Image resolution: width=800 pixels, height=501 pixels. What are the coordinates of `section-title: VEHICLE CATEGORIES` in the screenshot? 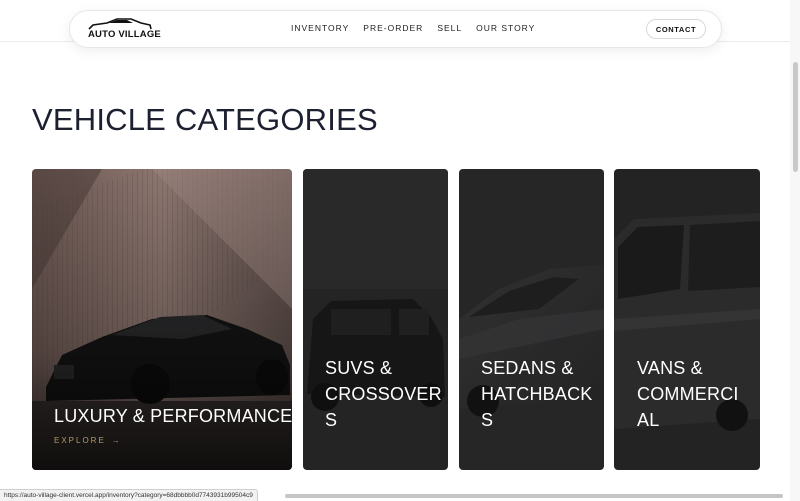 It's located at (205, 119).